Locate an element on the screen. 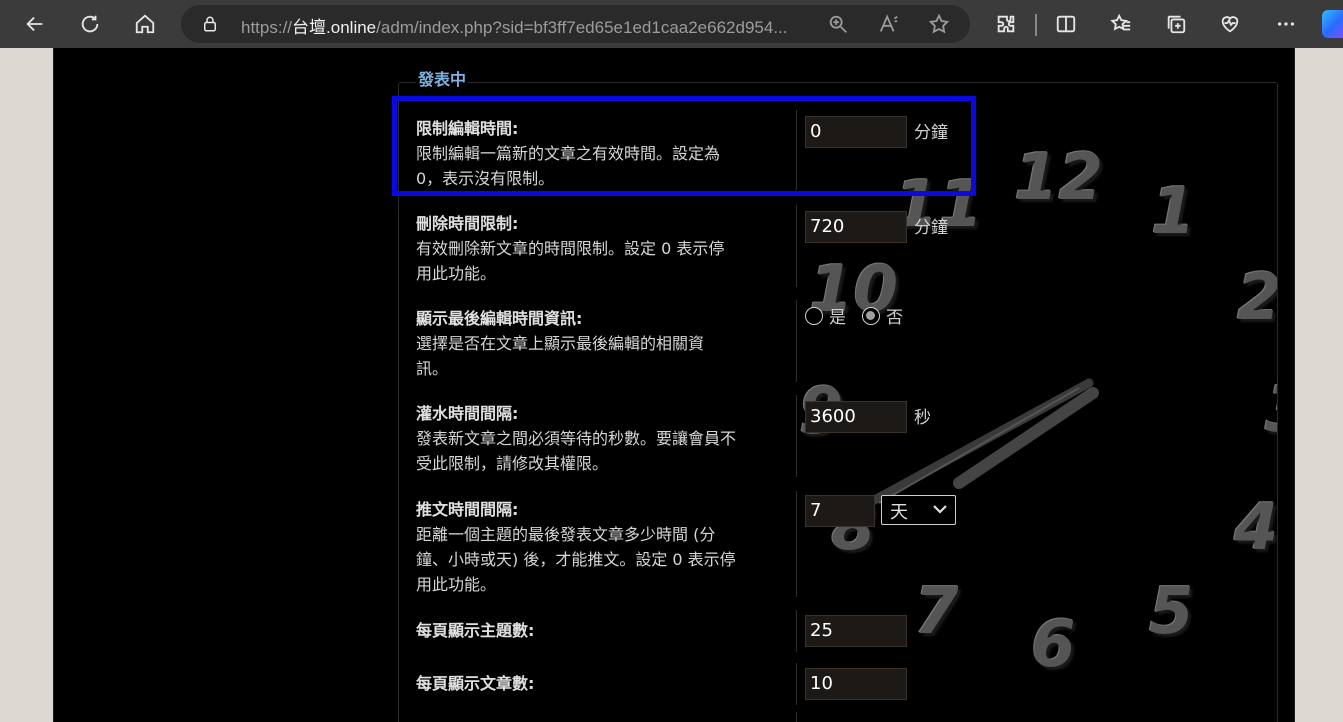 This screenshot has height=722, width=1343. topics-per-page-input: 25 is located at coordinates (856, 631).